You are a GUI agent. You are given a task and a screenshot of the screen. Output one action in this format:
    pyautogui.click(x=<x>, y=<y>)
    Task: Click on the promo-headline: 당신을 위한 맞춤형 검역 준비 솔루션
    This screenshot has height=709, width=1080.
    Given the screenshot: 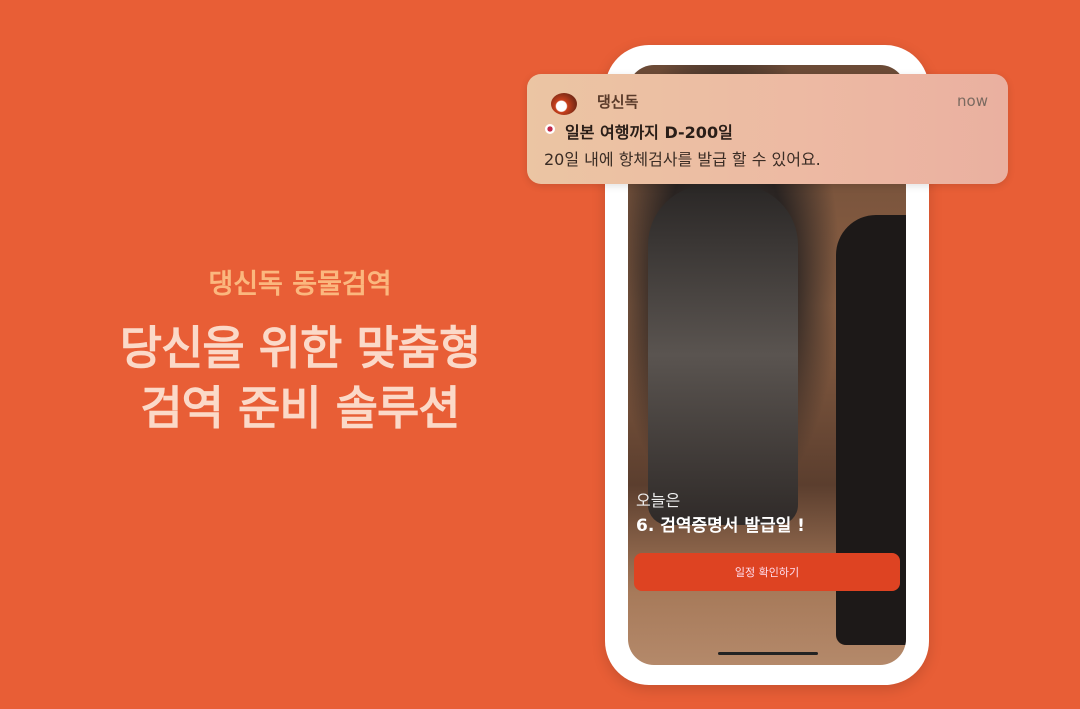 What is the action you would take?
    pyautogui.click(x=300, y=378)
    